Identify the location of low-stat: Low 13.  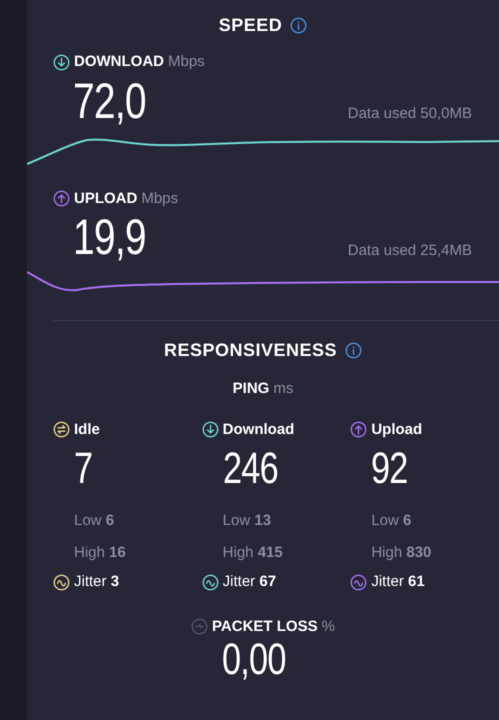
(247, 520).